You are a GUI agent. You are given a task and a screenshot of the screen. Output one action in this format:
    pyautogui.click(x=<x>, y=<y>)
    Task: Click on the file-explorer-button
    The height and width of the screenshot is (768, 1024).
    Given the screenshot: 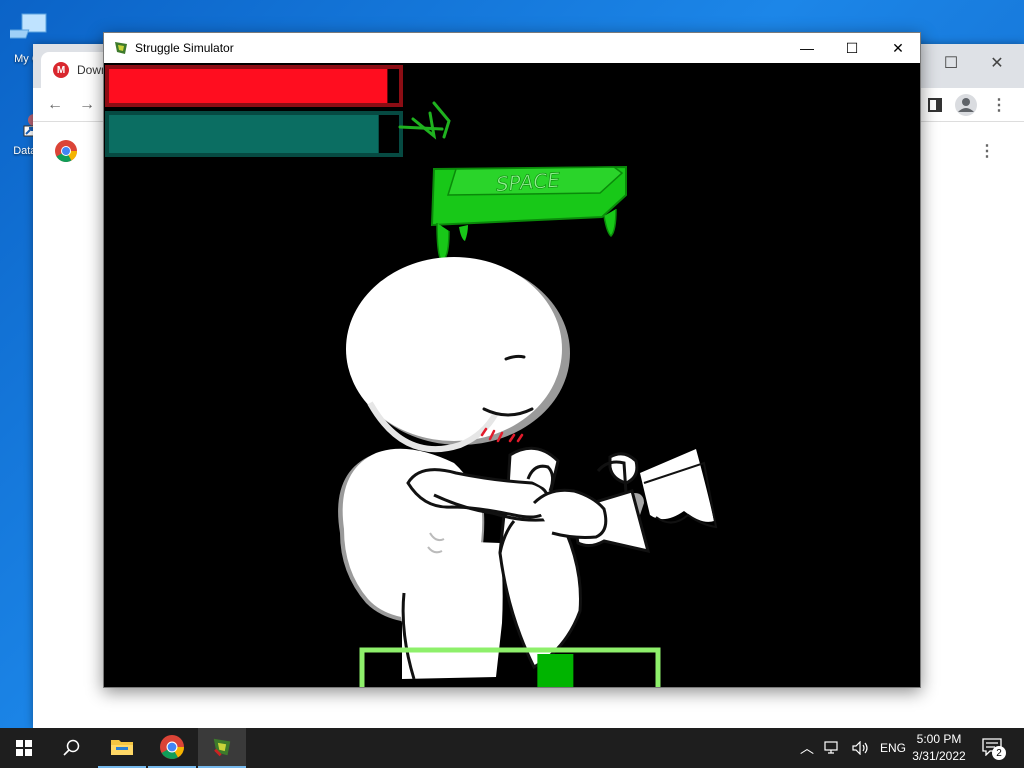 What is the action you would take?
    pyautogui.click(x=122, y=748)
    